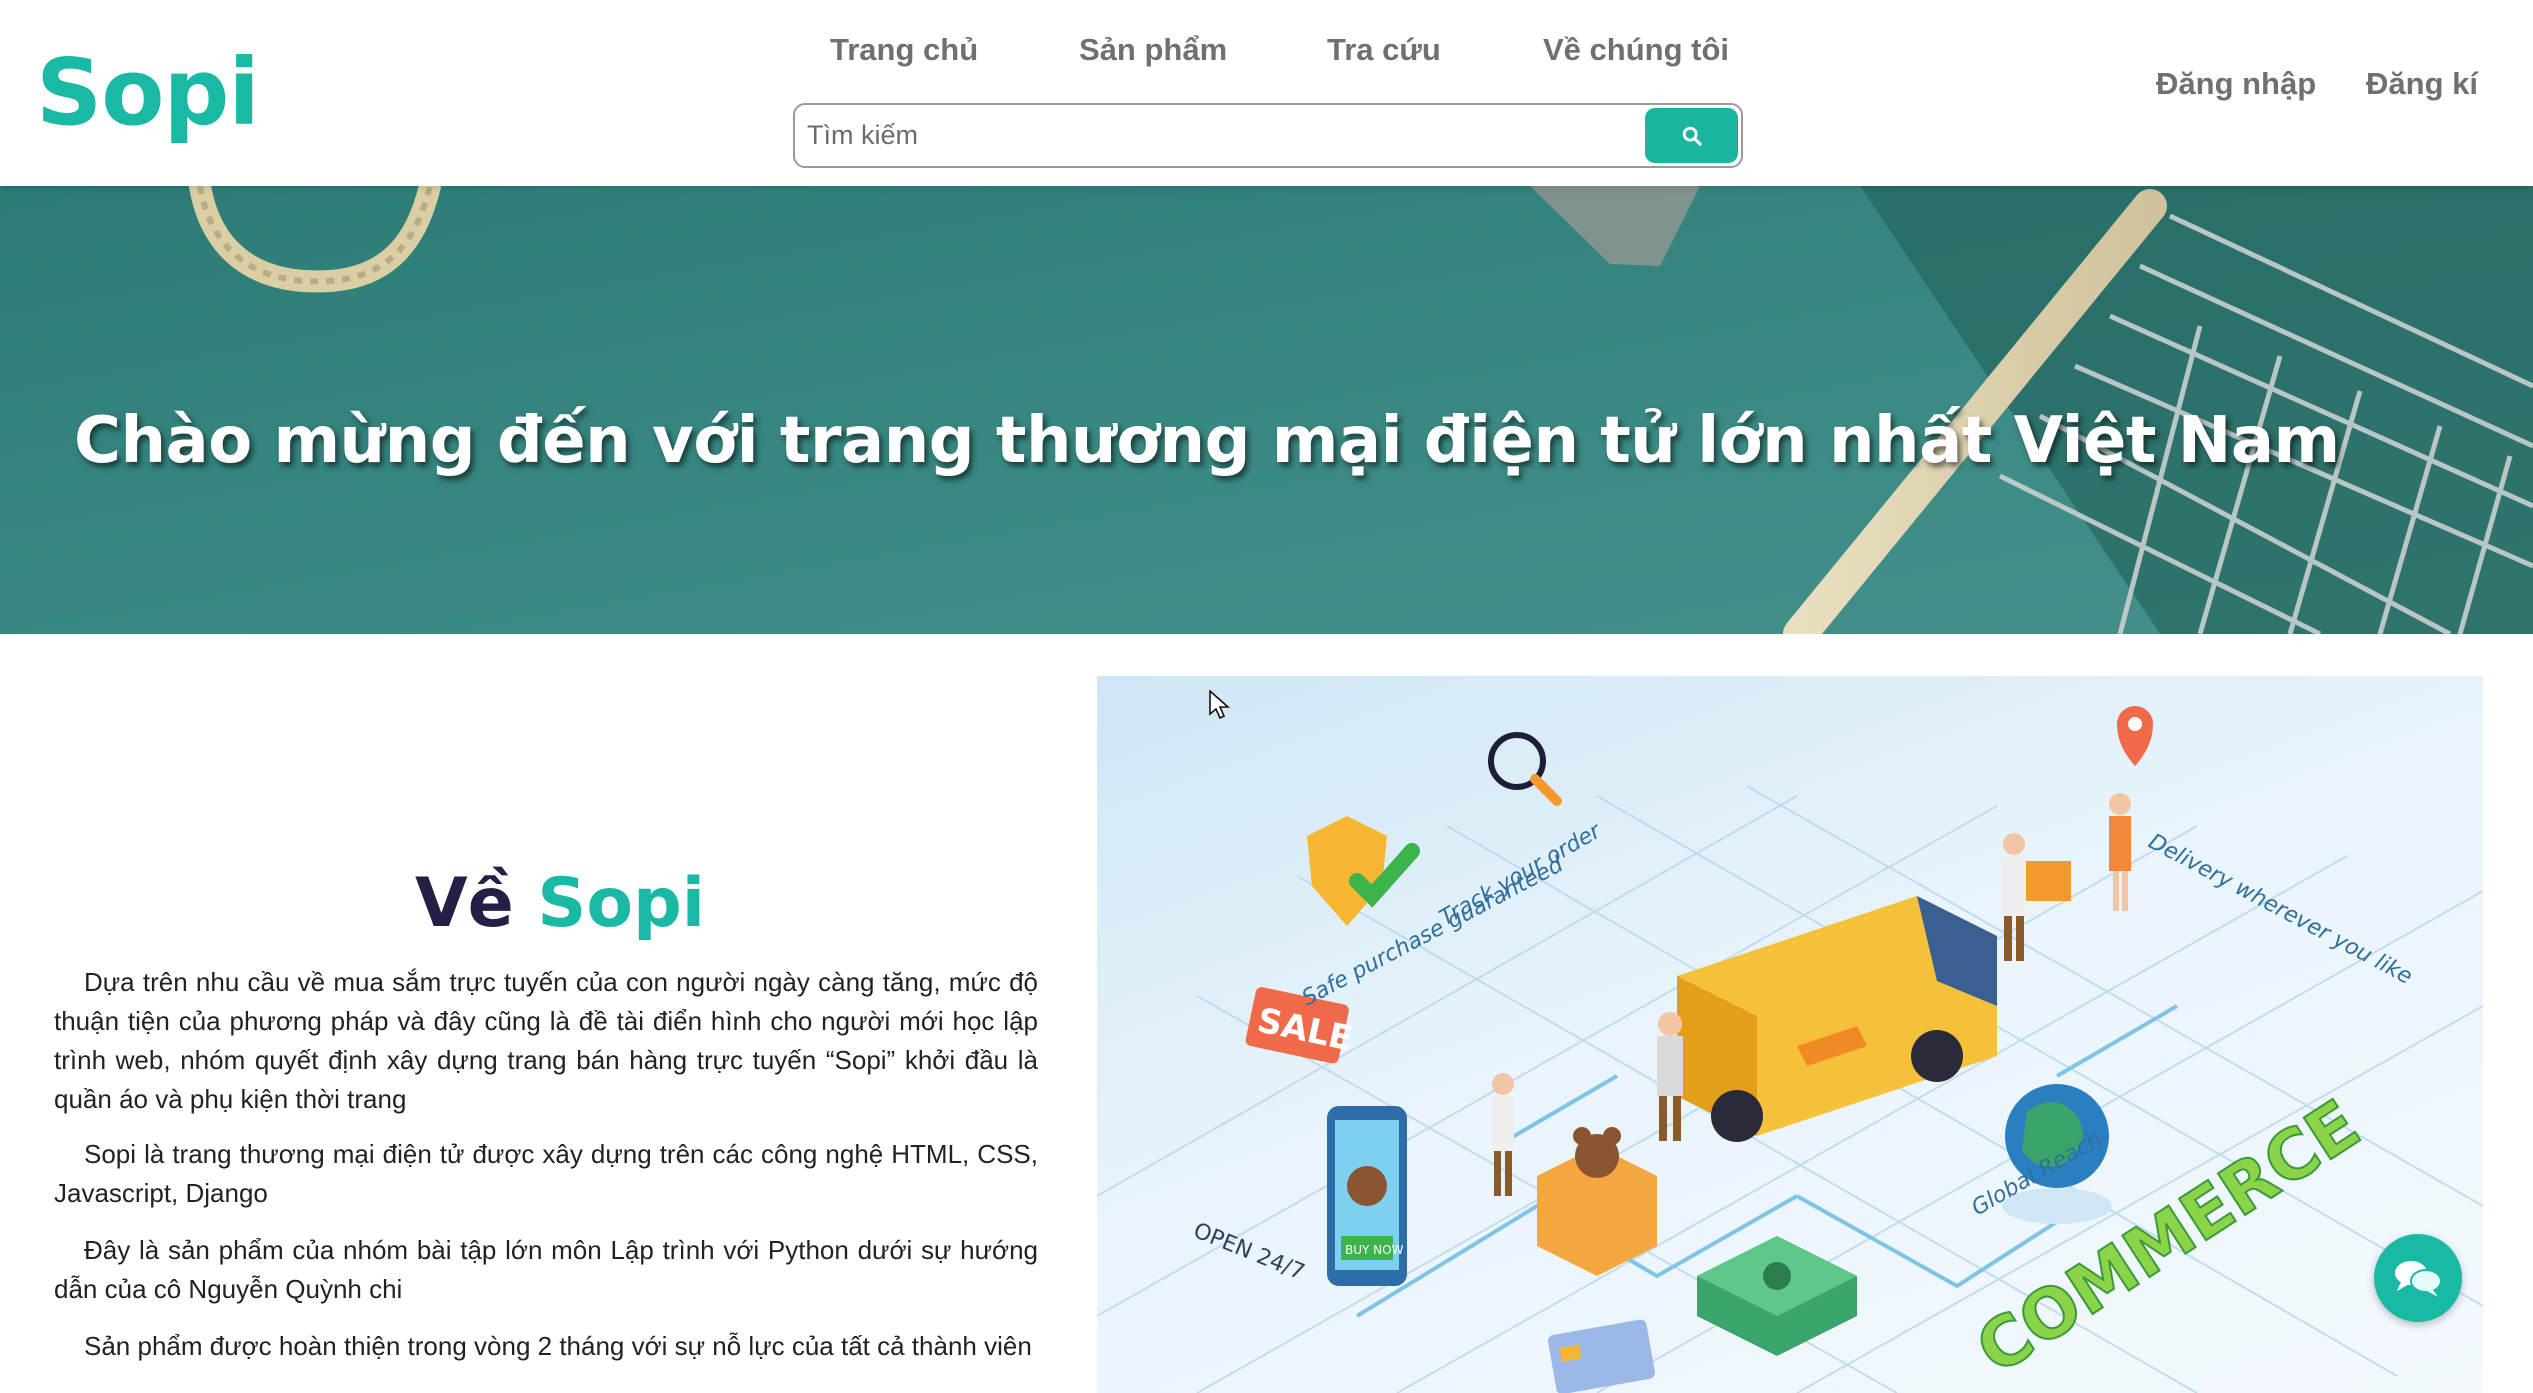  What do you see at coordinates (2280, 909) in the screenshot?
I see `svg-text: Delivery wherever you like` at bounding box center [2280, 909].